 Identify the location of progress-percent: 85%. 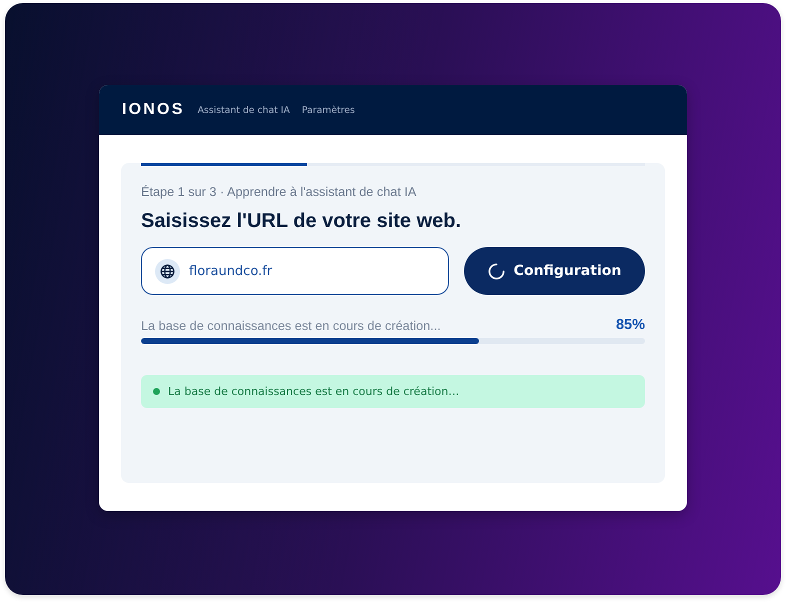
(630, 325).